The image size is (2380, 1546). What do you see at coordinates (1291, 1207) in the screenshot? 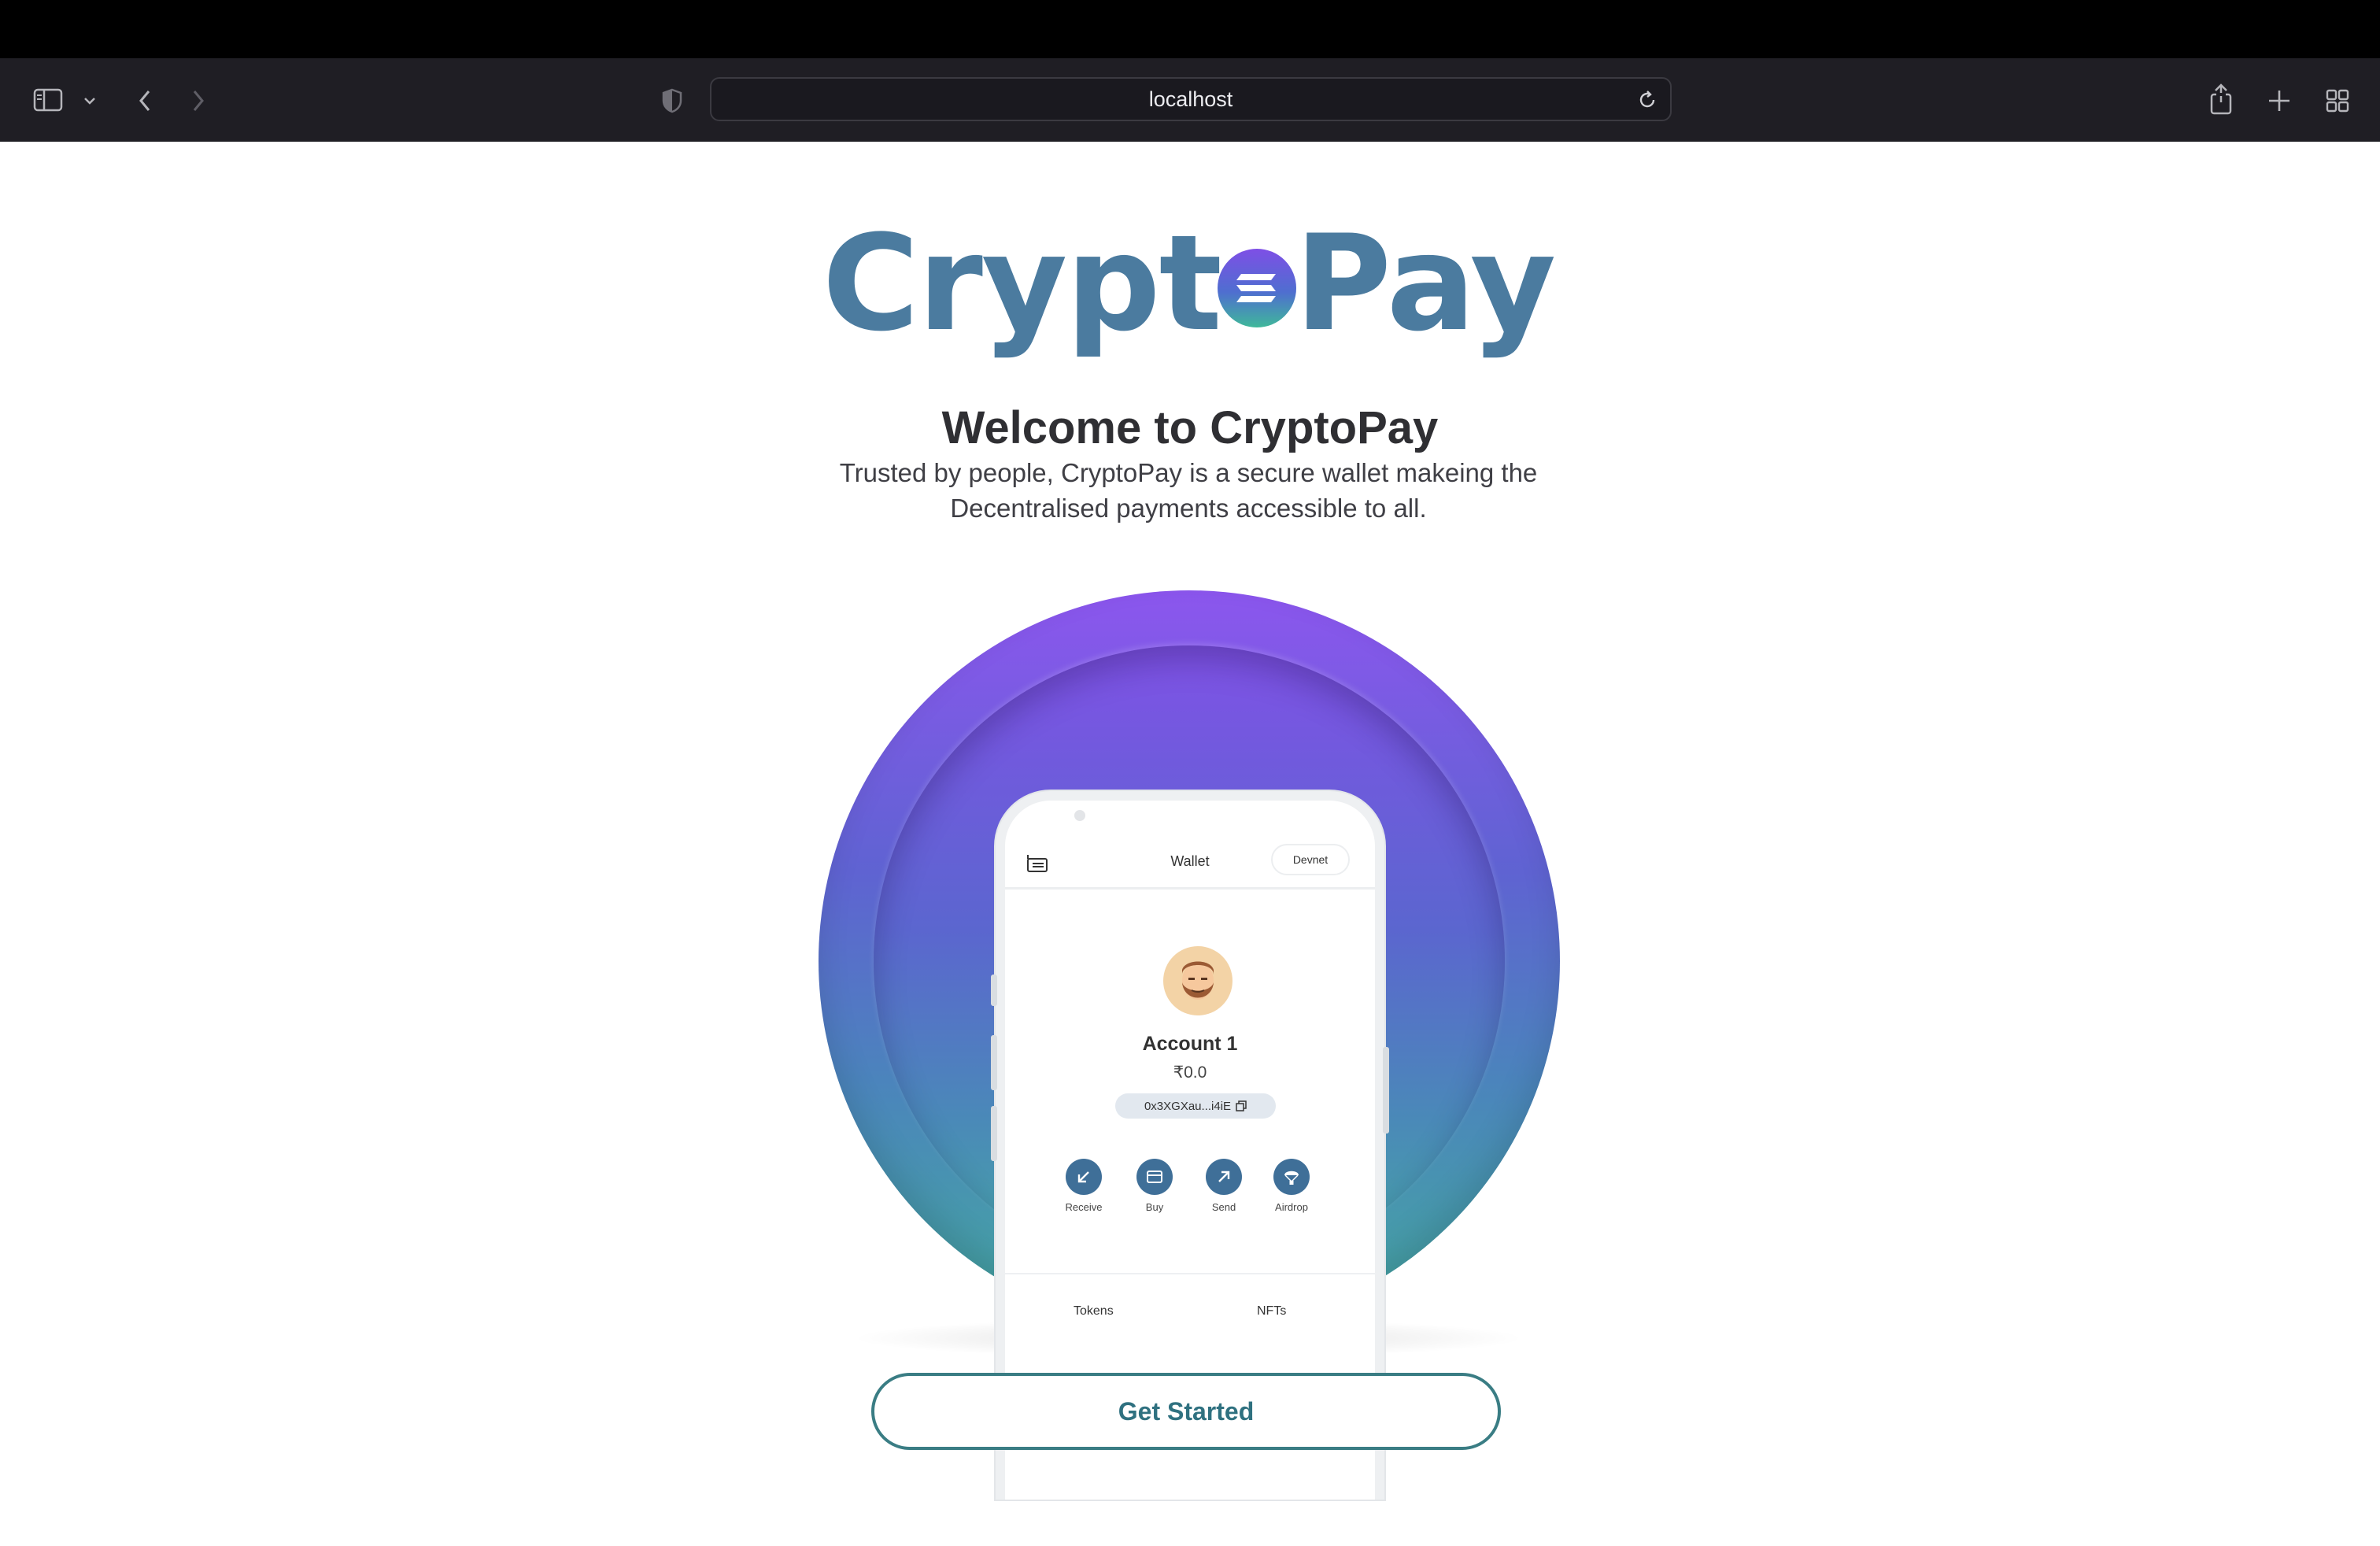
I see `action-label: Airdrop` at bounding box center [1291, 1207].